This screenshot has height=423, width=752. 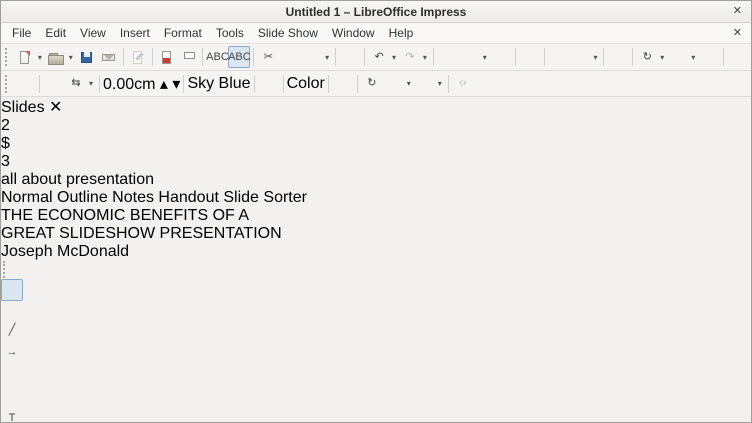 I want to click on rectangle-tool-button, so click(x=12, y=374).